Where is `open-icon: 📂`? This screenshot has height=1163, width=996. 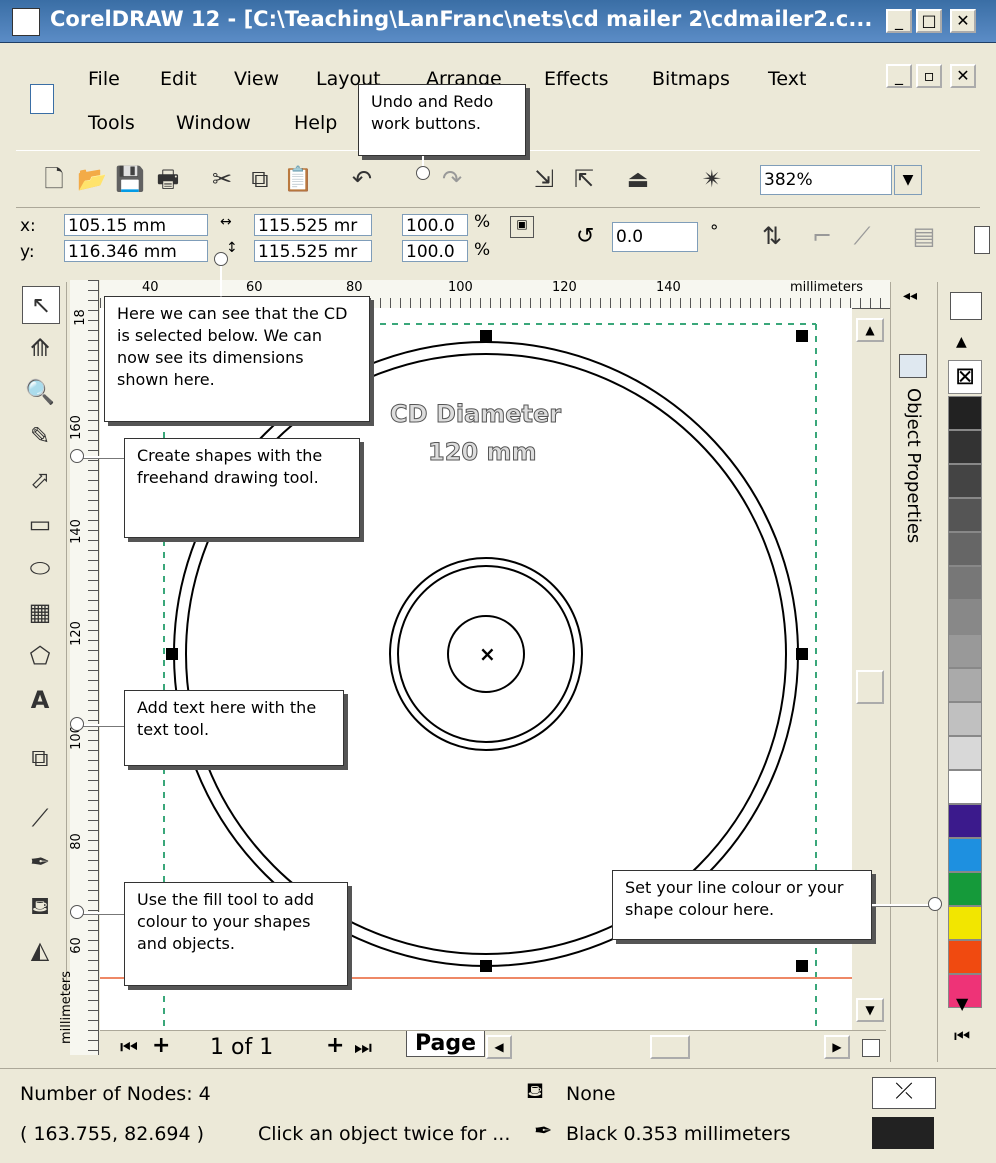
open-icon: 📂 is located at coordinates (92, 179).